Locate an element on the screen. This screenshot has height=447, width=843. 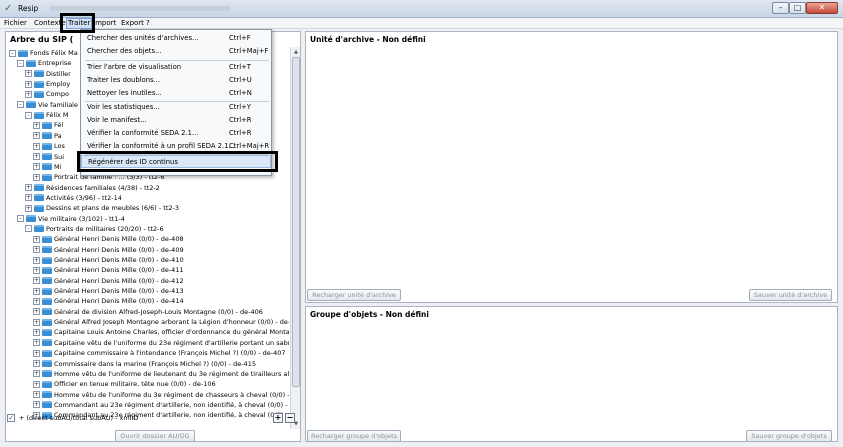
tree-node: + Distiller is located at coordinates (48, 74).